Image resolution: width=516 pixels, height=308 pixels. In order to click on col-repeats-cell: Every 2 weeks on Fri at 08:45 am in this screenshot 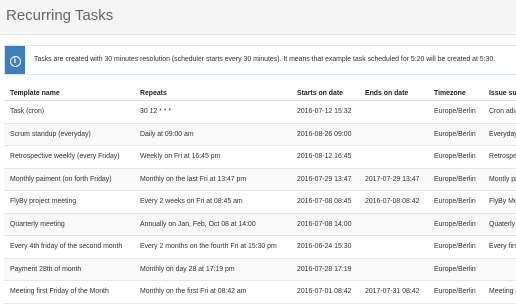, I will do `click(212, 202)`.